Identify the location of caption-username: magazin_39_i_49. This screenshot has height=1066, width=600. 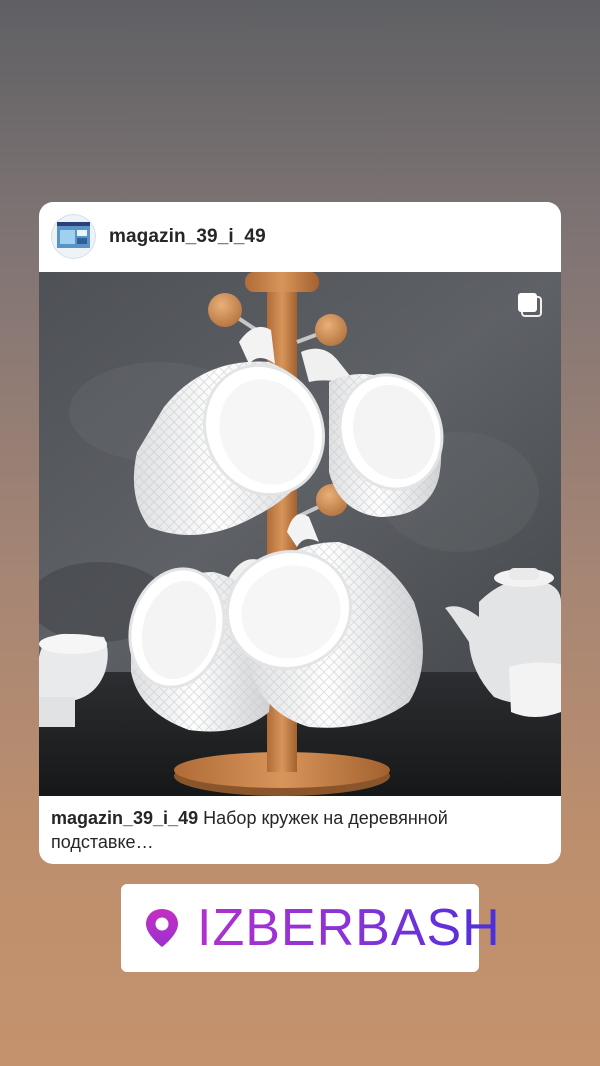
(124, 818).